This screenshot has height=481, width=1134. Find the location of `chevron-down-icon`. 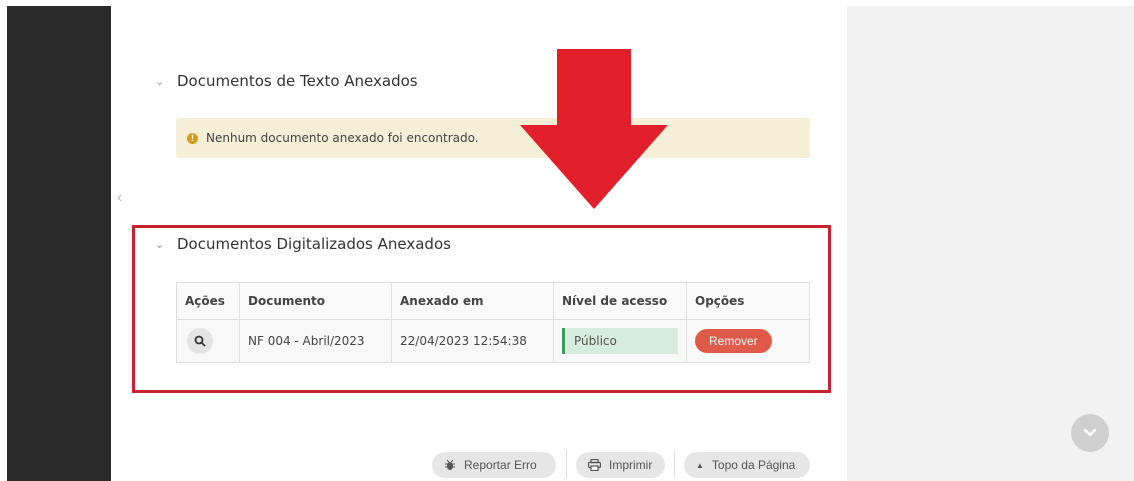

chevron-down-icon is located at coordinates (1090, 432).